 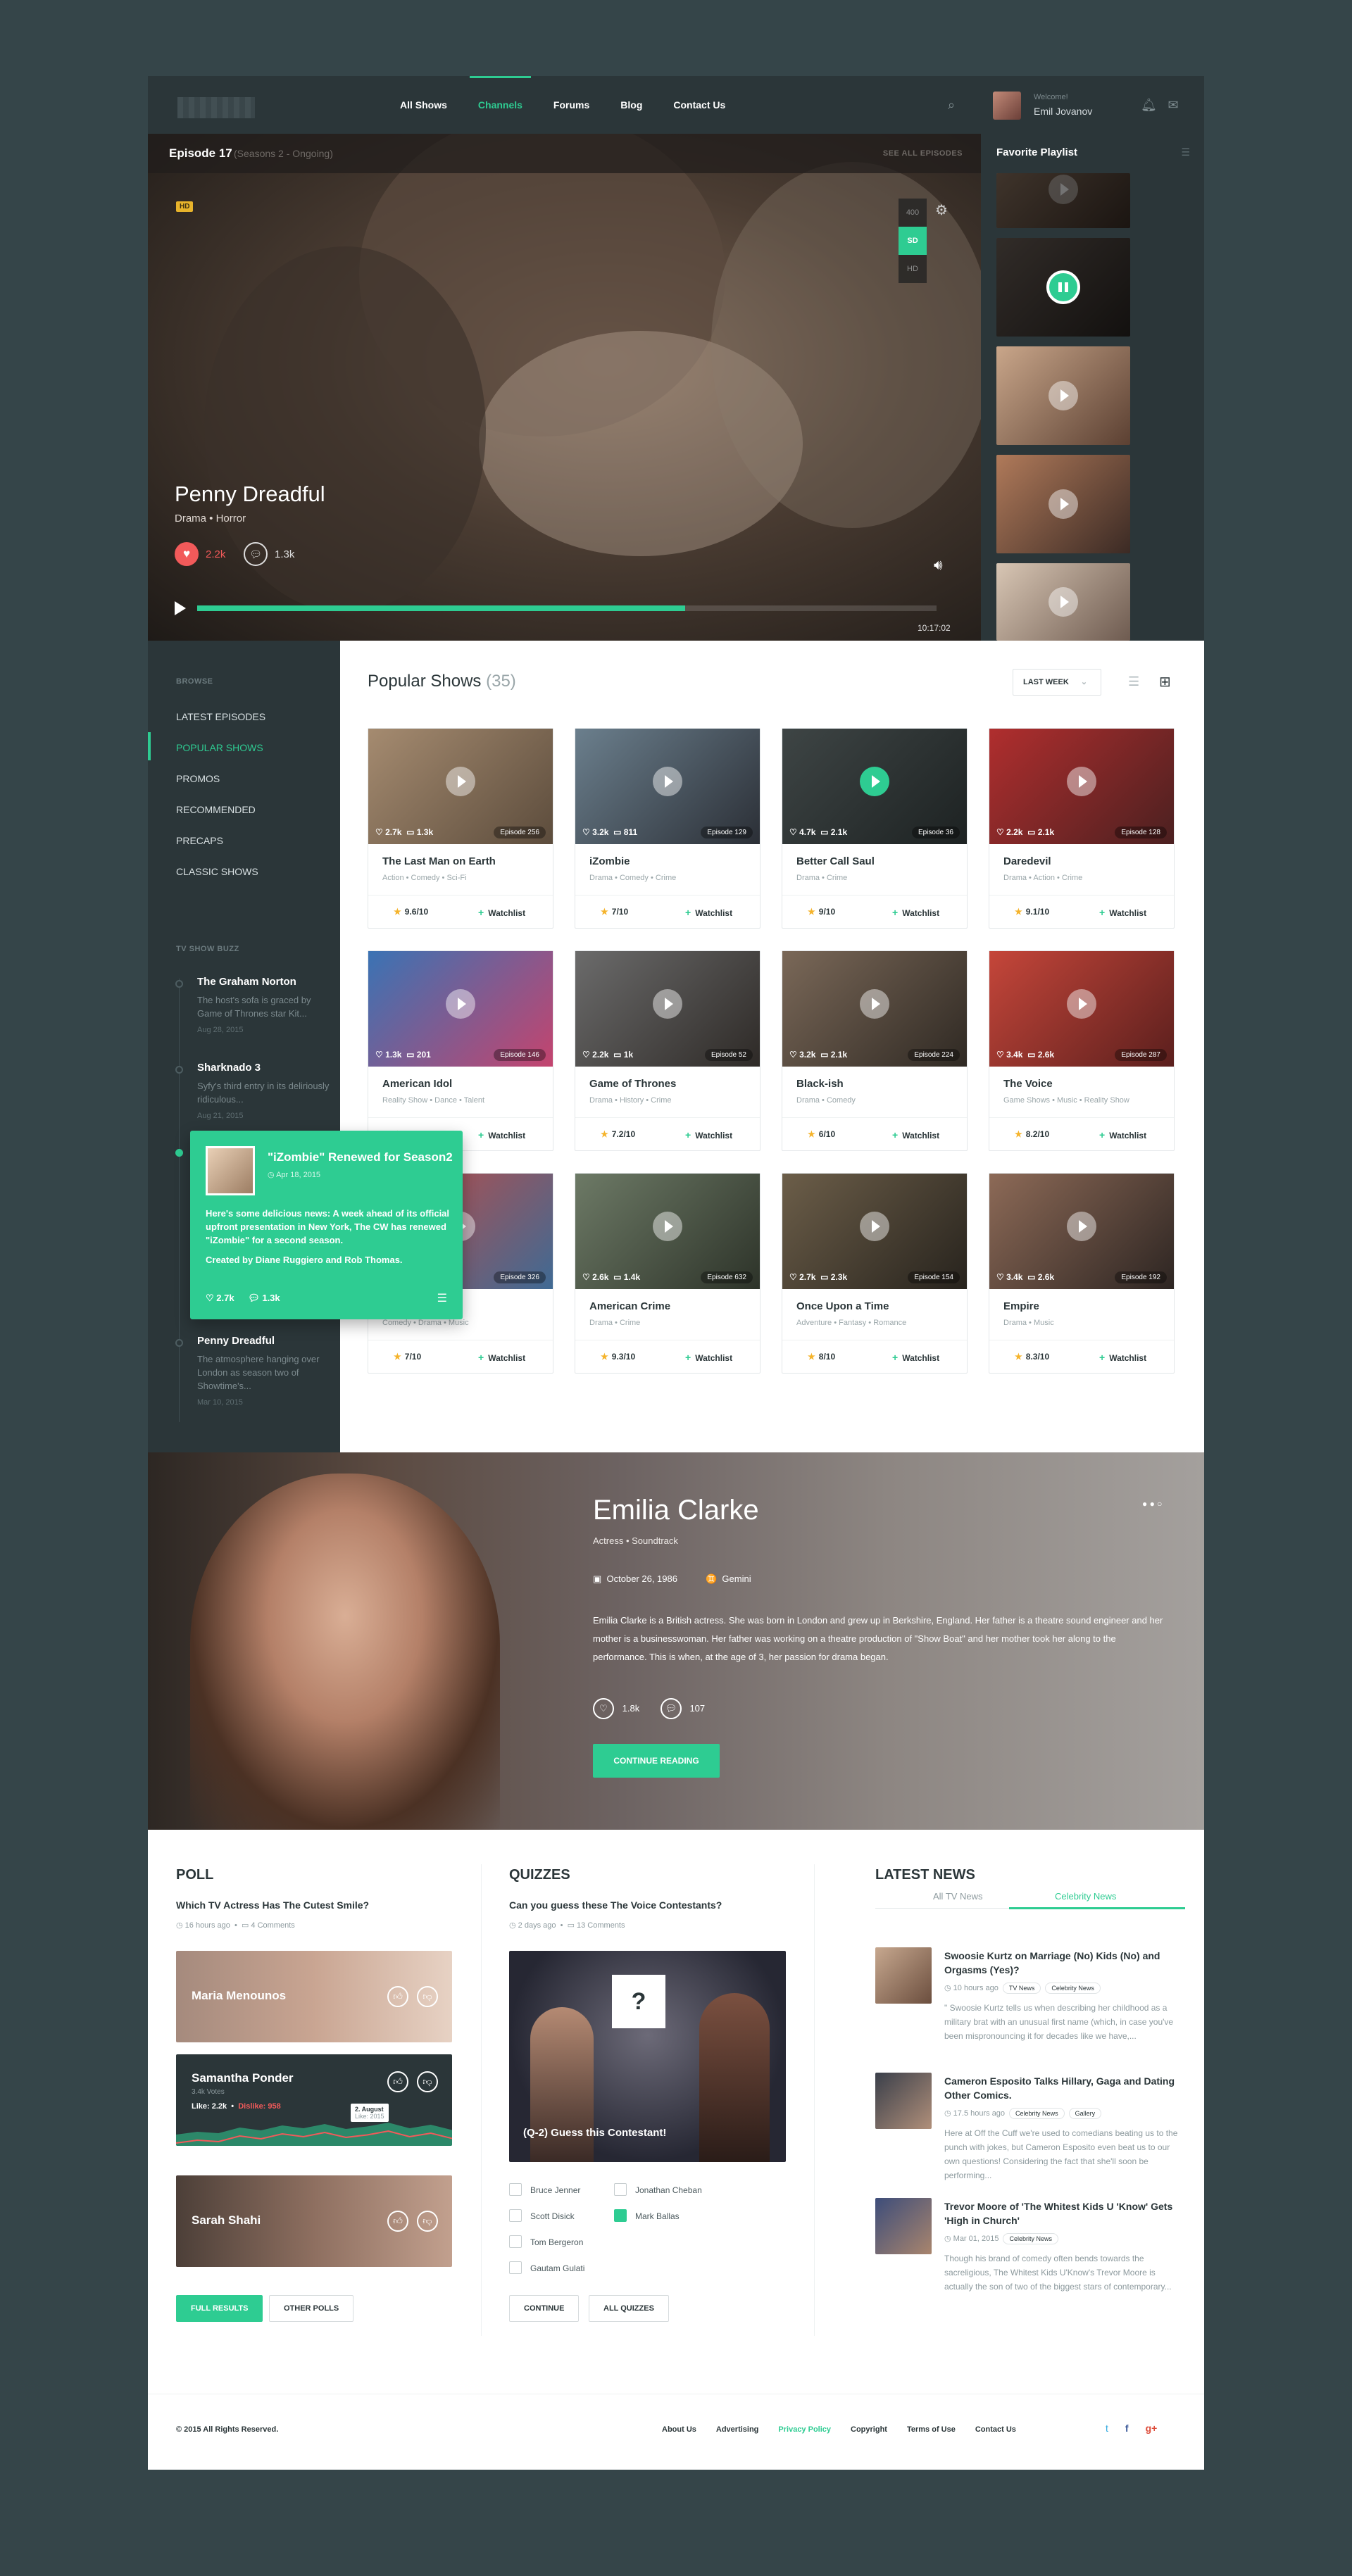 What do you see at coordinates (938, 566) in the screenshot?
I see `volume-icon: 🔊︎` at bounding box center [938, 566].